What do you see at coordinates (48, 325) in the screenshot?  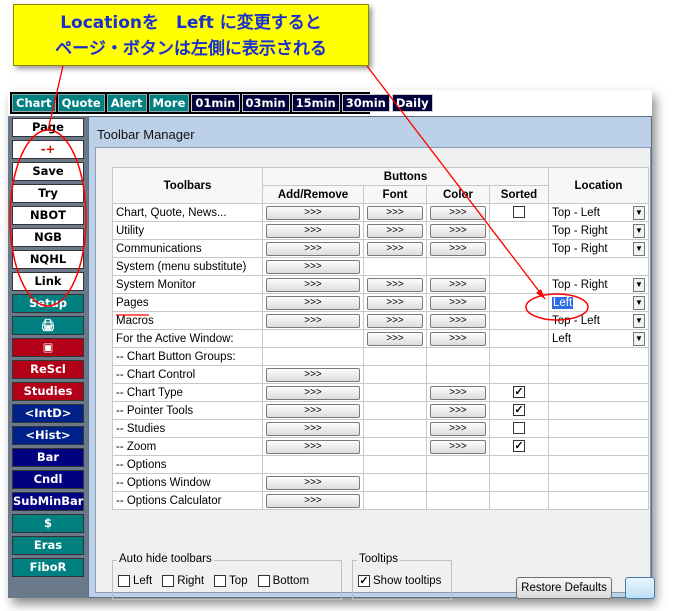 I see `print-button: 🖨` at bounding box center [48, 325].